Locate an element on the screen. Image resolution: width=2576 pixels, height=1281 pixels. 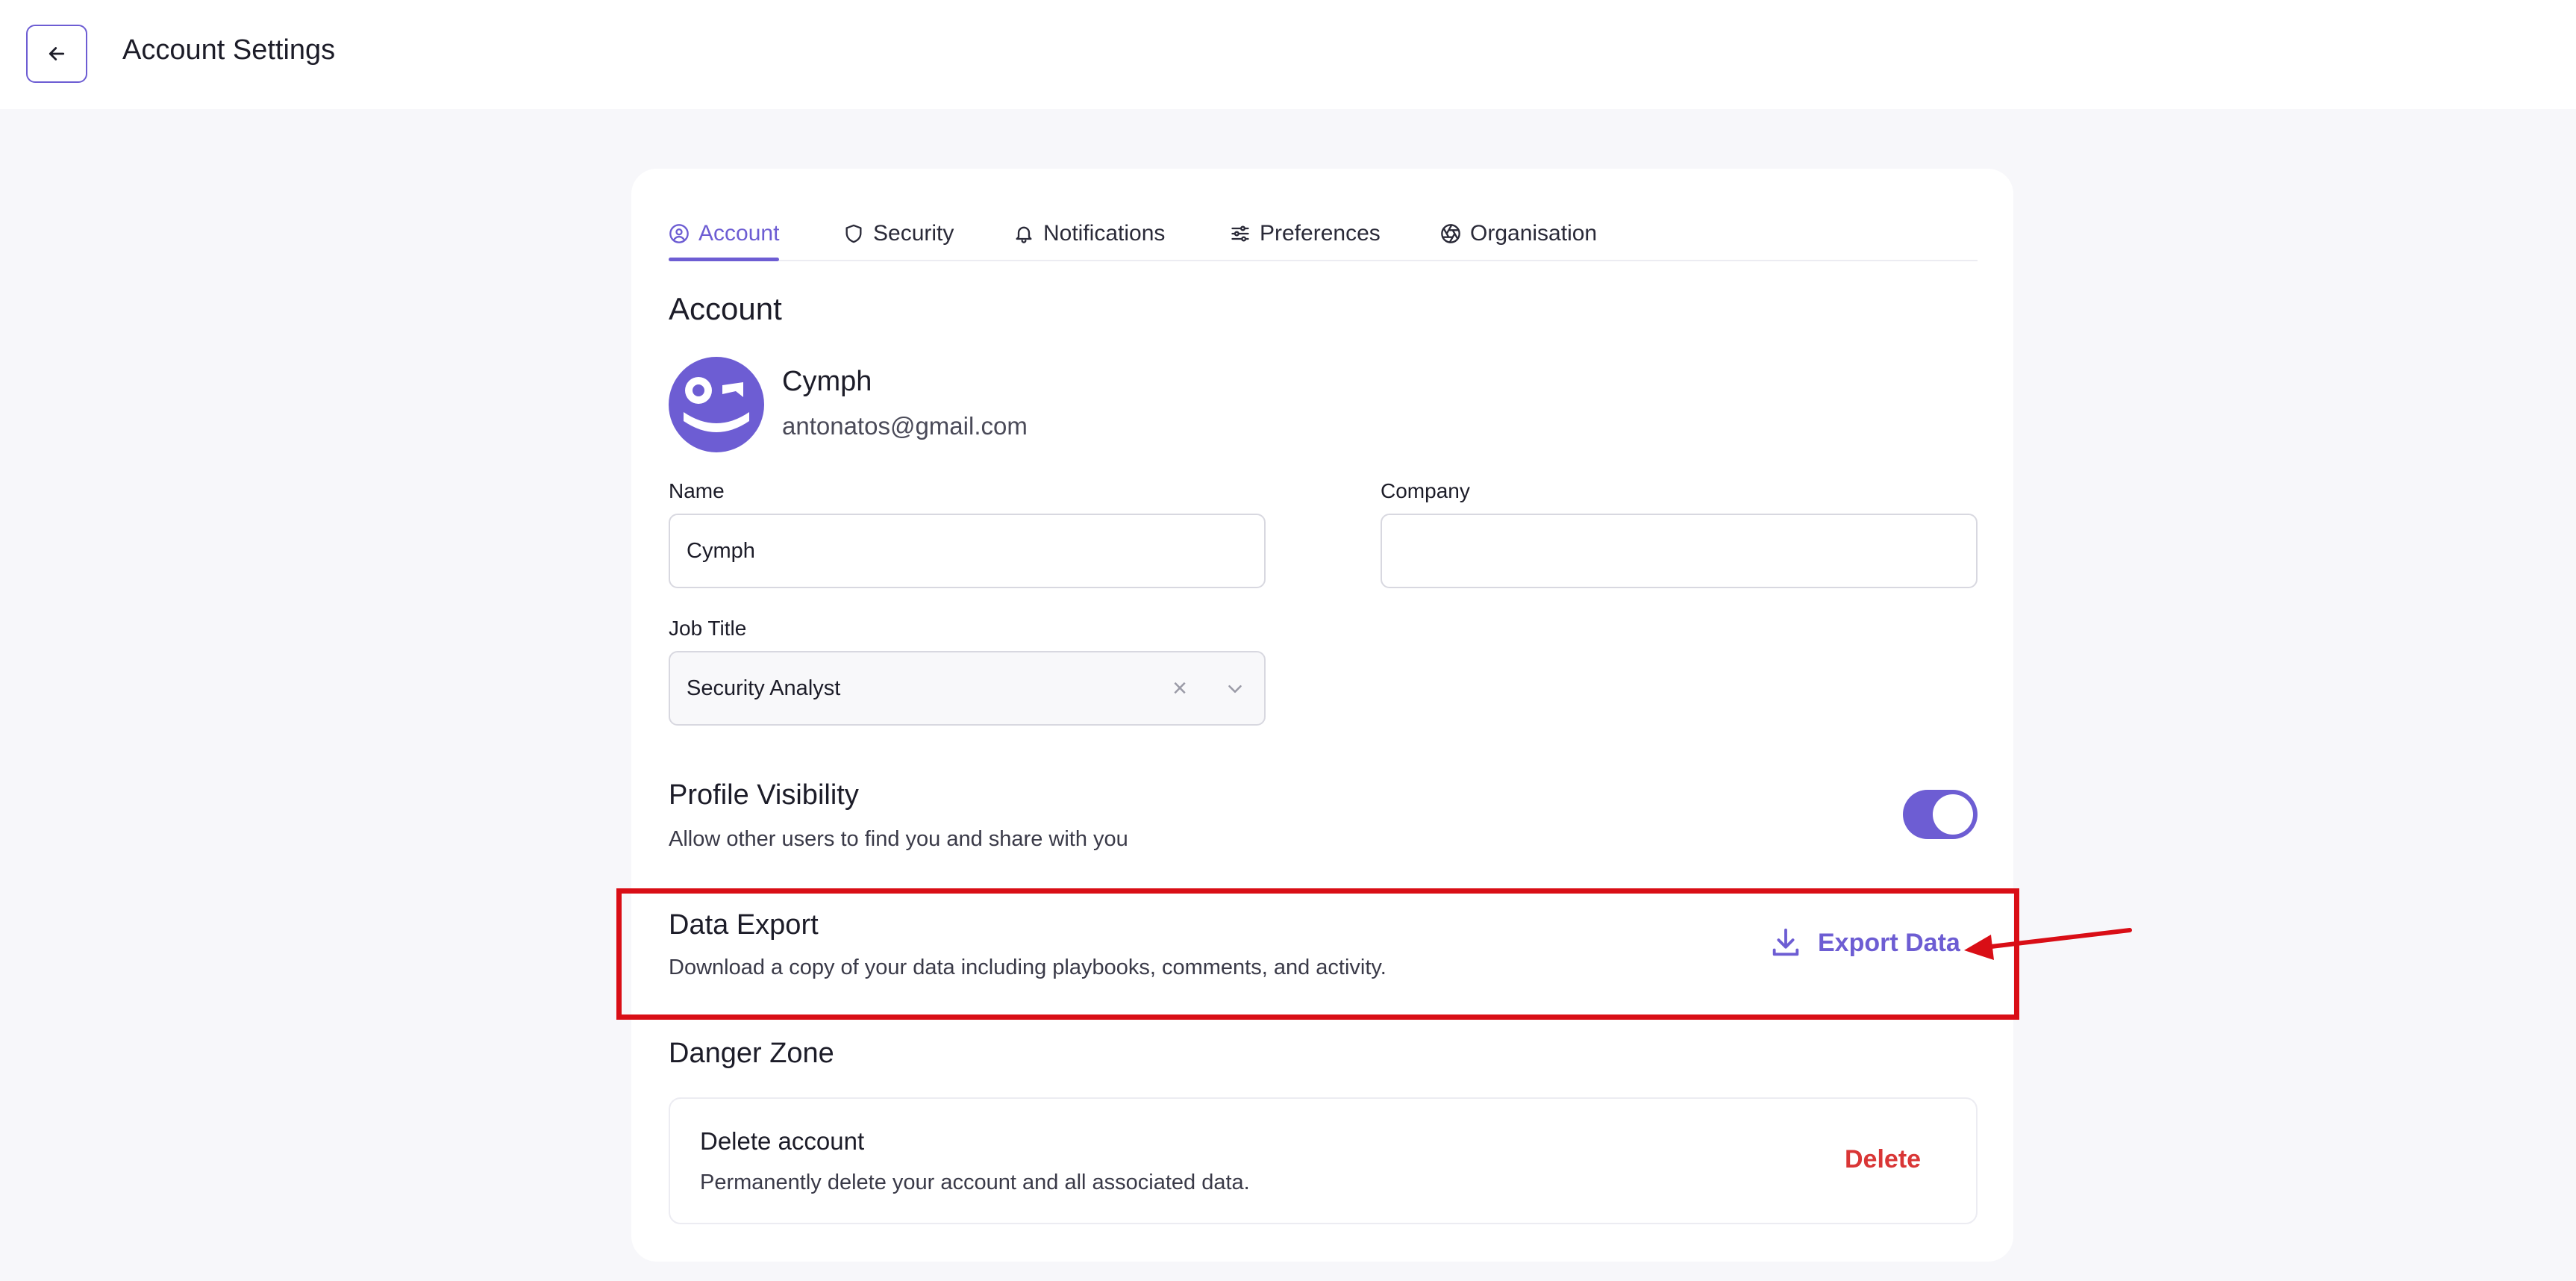
tab-account: Account is located at coordinates (724, 234).